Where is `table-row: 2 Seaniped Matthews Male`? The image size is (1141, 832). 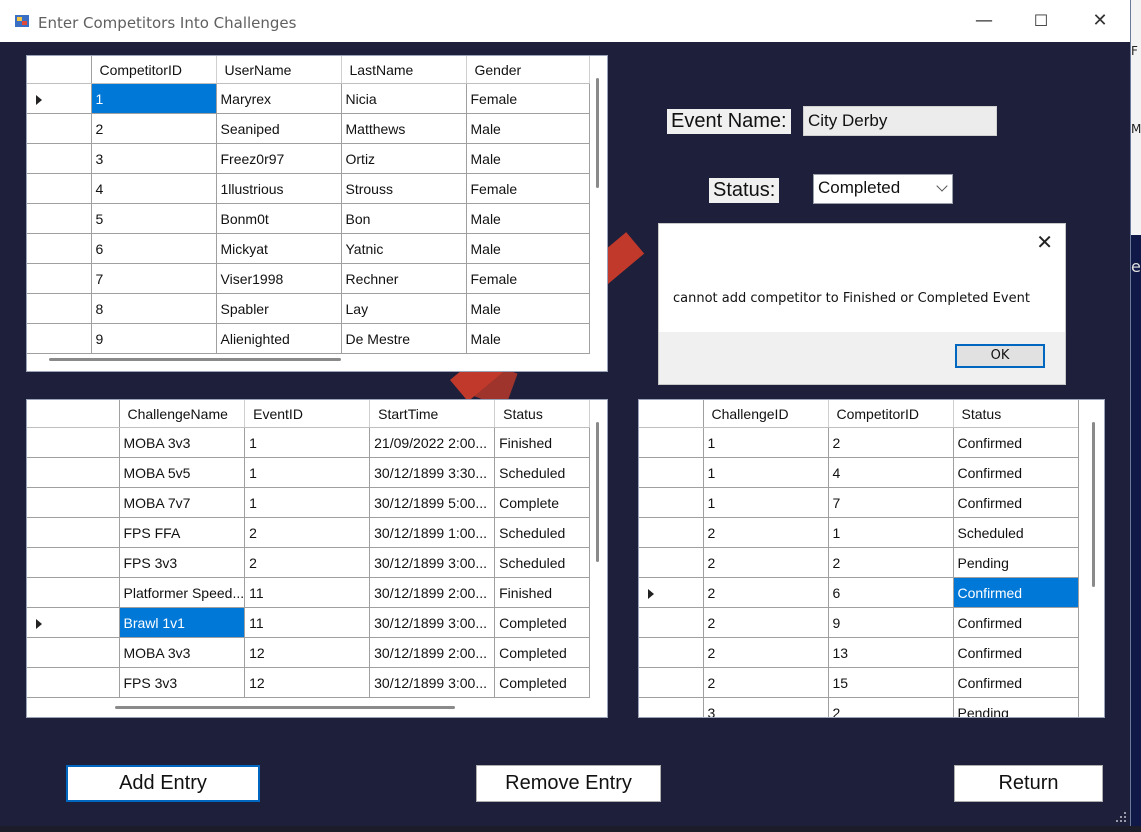
table-row: 2 Seaniped Matthews Male is located at coordinates (308, 128).